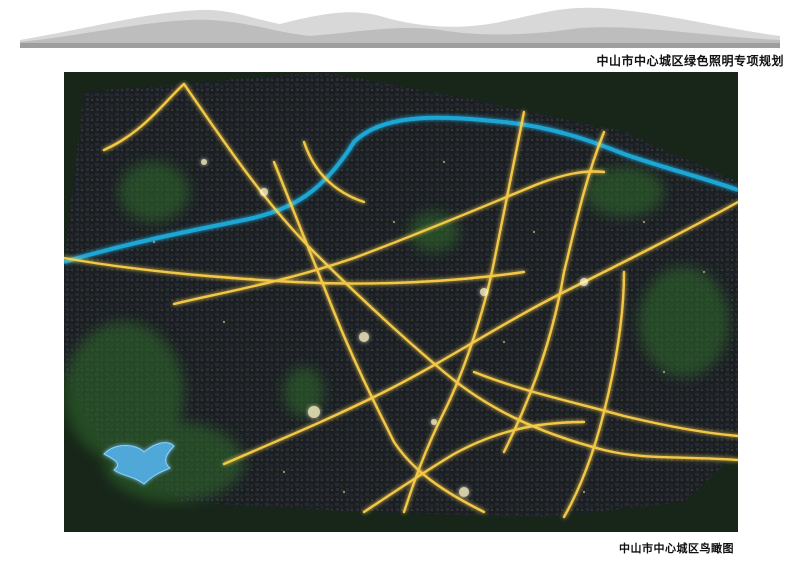  I want to click on document-title: 中山市中心城区绿色照明专项规划, so click(690, 61).